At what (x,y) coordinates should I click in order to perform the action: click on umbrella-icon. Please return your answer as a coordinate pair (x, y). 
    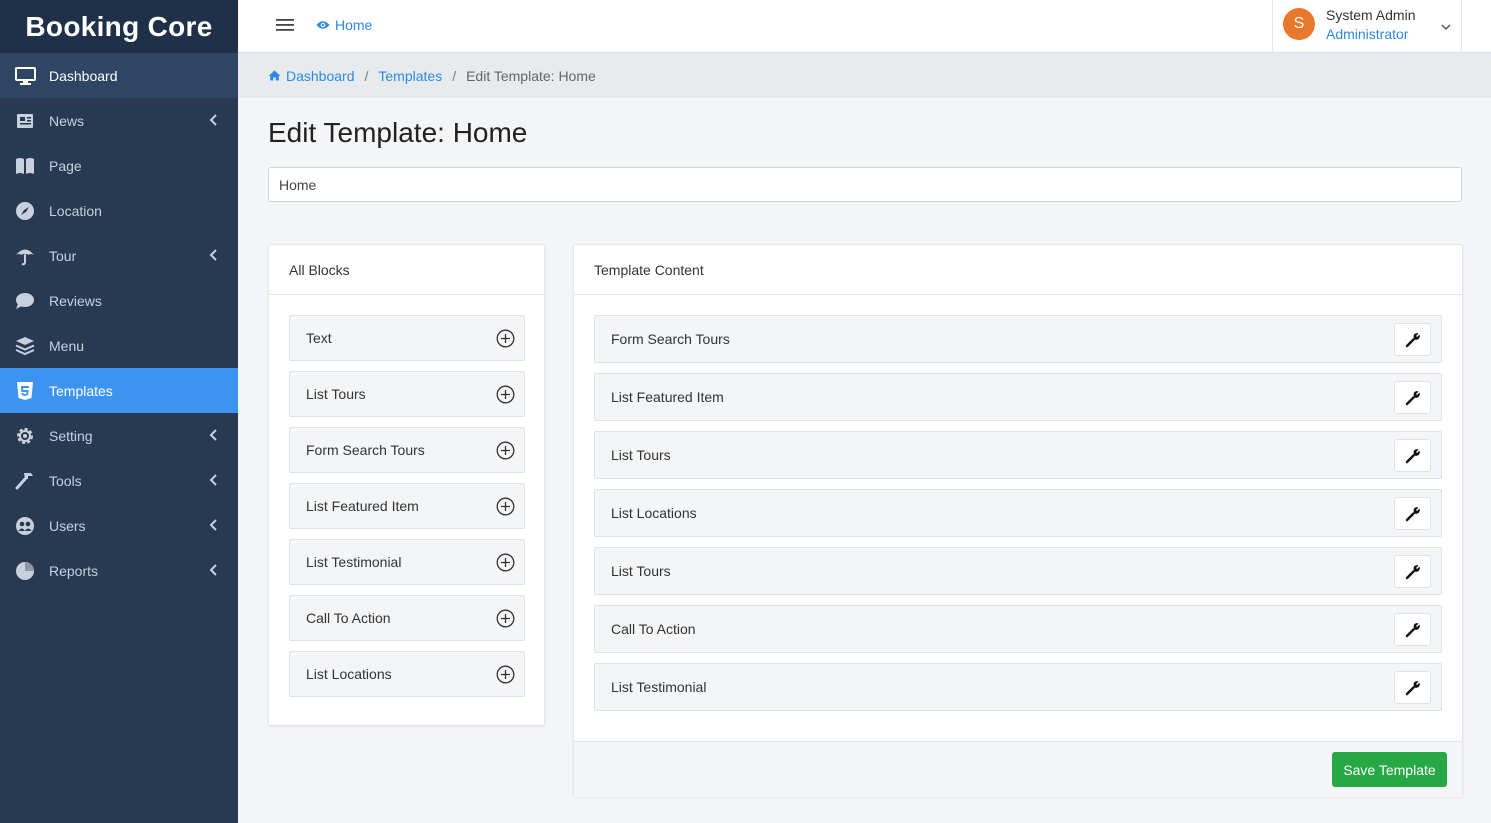
    Looking at the image, I should click on (25, 256).